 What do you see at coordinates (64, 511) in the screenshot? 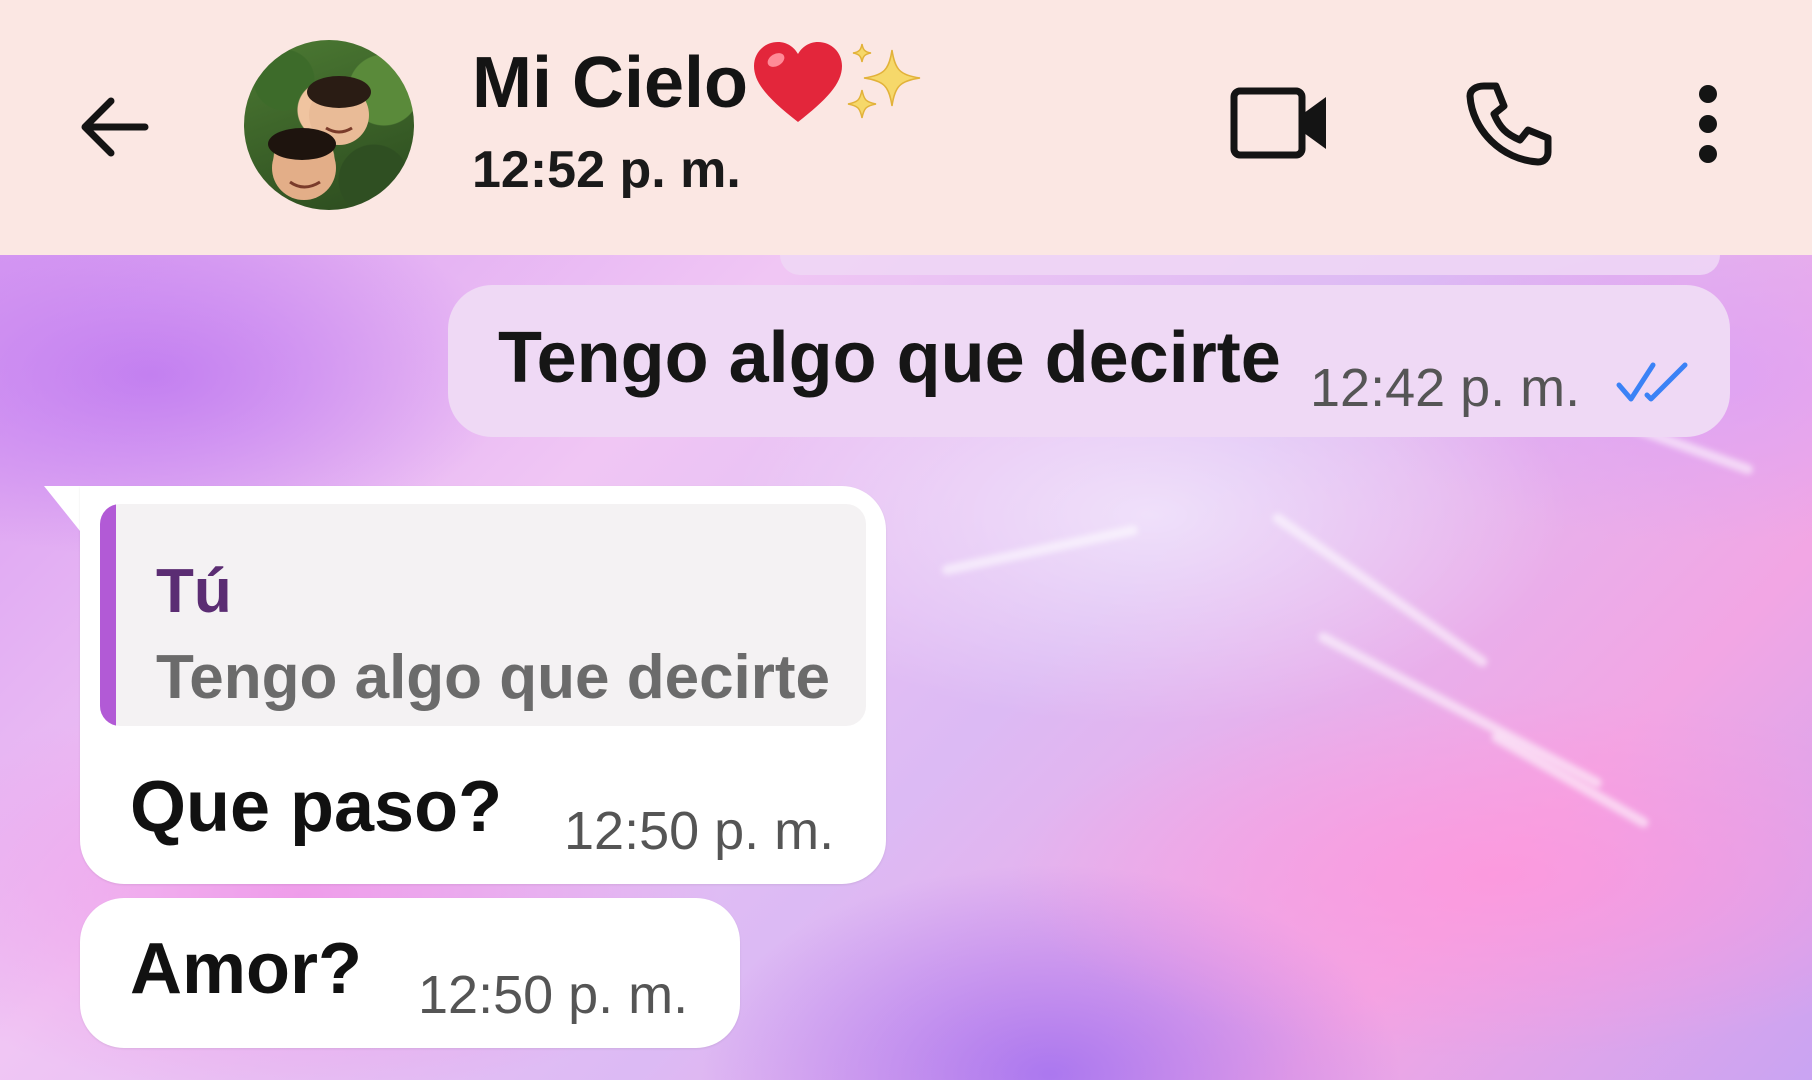
I see `bubble-tail` at bounding box center [64, 511].